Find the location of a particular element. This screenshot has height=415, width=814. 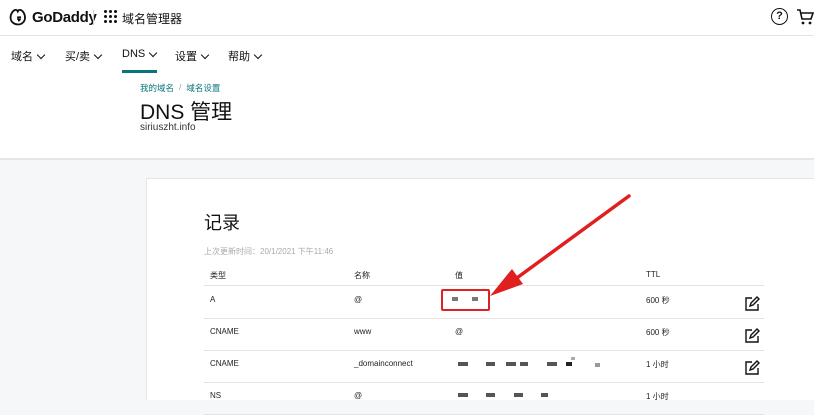

highlight-box is located at coordinates (465, 300).